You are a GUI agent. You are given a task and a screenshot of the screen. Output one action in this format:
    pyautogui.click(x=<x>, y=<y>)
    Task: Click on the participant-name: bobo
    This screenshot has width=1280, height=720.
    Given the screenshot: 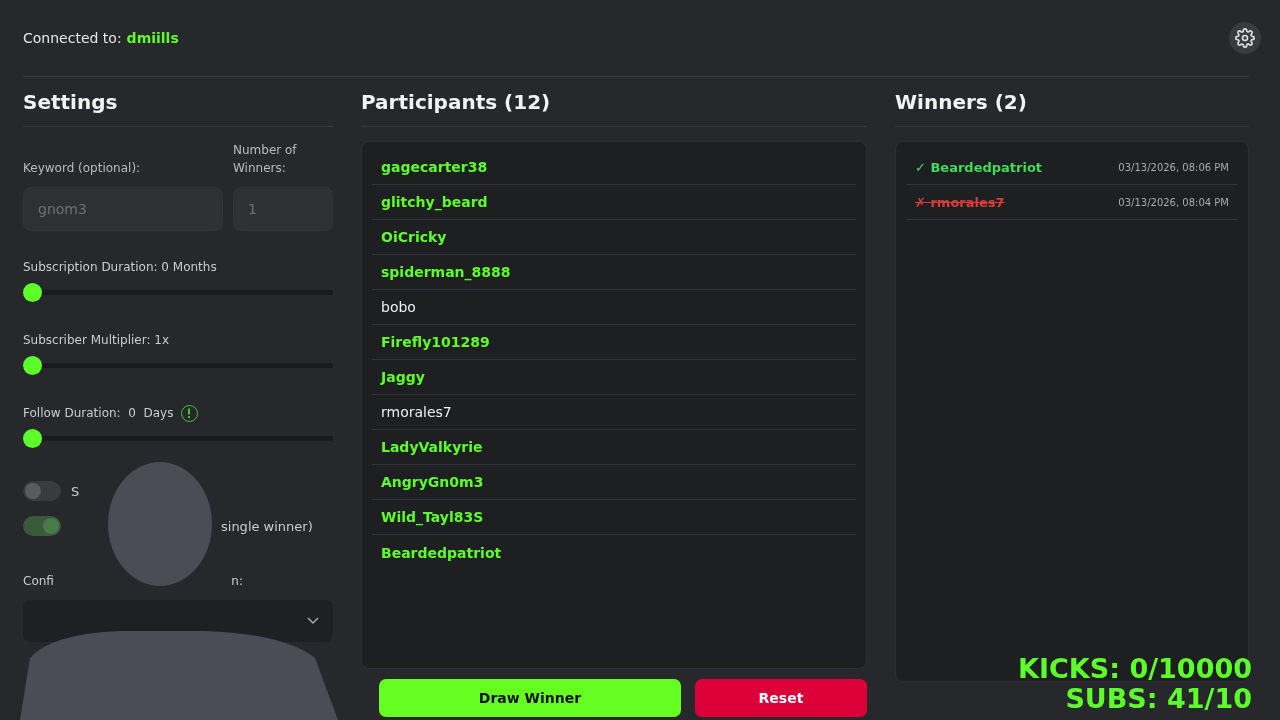 What is the action you would take?
    pyautogui.click(x=614, y=307)
    